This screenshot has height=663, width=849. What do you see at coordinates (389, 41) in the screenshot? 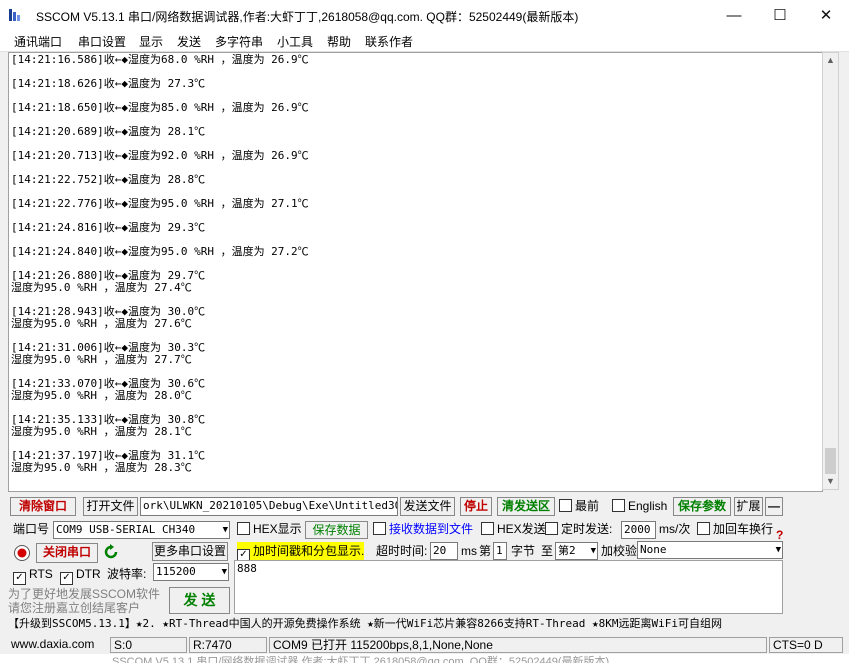
I see `menu-contact-author: 联系作者` at bounding box center [389, 41].